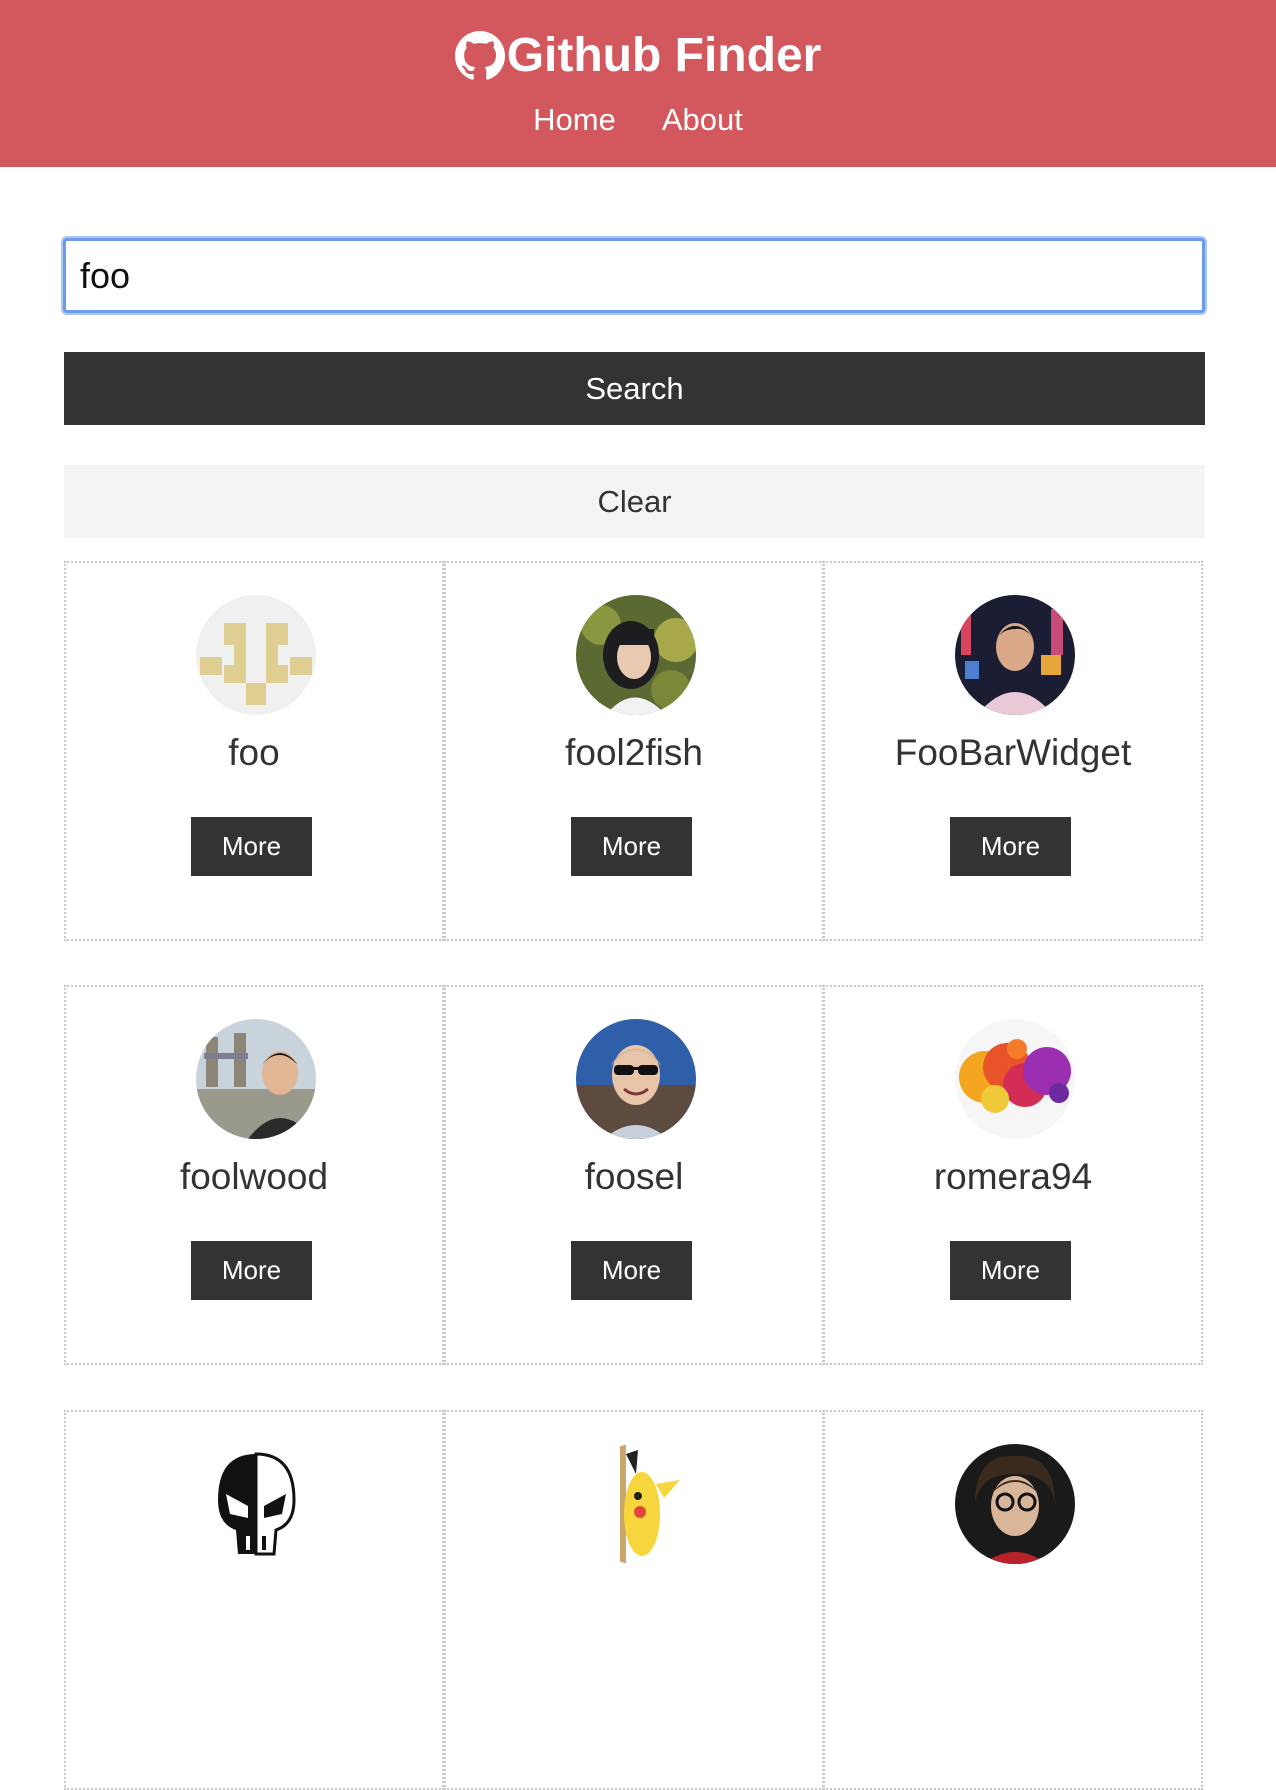 This screenshot has width=1276, height=1790. I want to click on user-card: fool2fish More, so click(634, 751).